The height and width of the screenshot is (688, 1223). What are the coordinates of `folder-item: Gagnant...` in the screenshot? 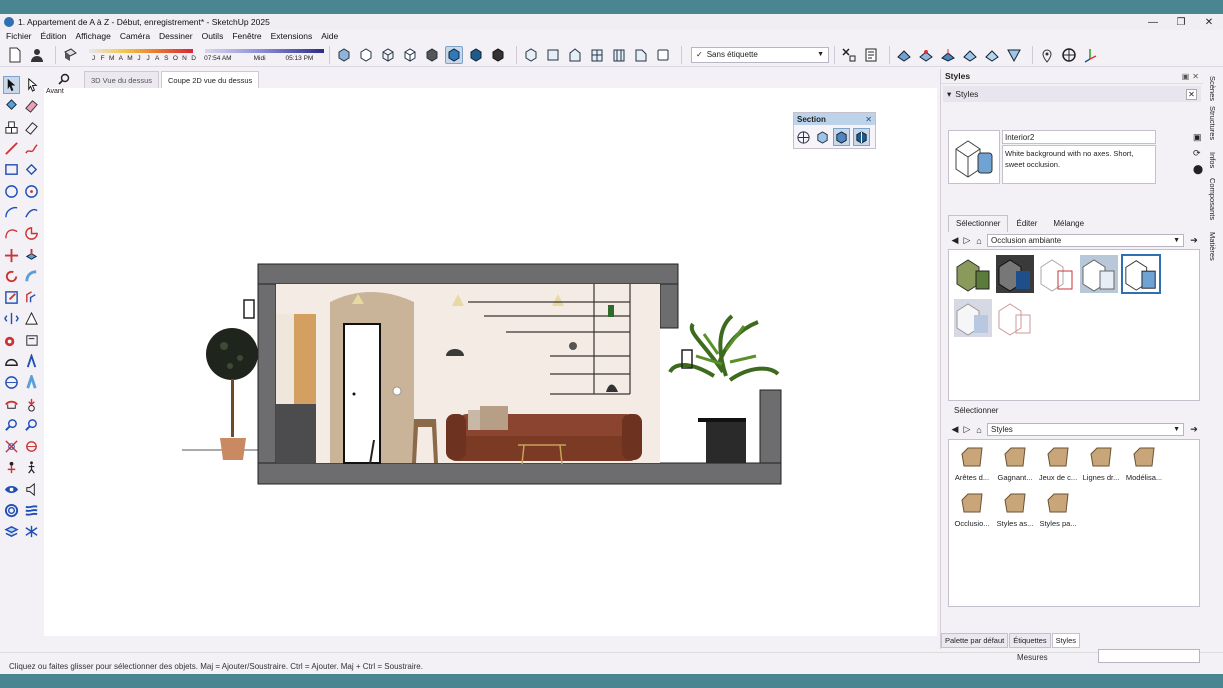 It's located at (1015, 466).